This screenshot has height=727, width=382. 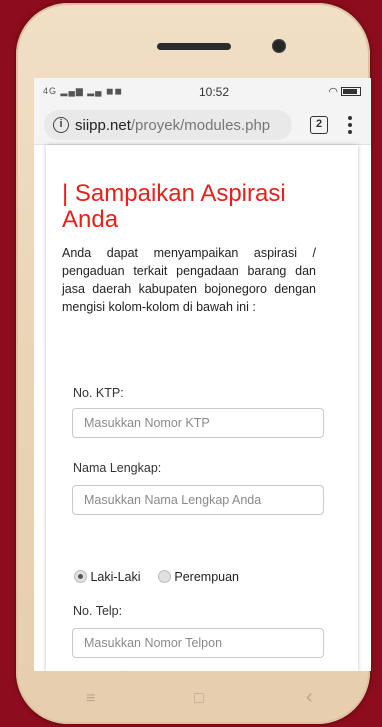 What do you see at coordinates (214, 92) in the screenshot?
I see `status-time: 10:52` at bounding box center [214, 92].